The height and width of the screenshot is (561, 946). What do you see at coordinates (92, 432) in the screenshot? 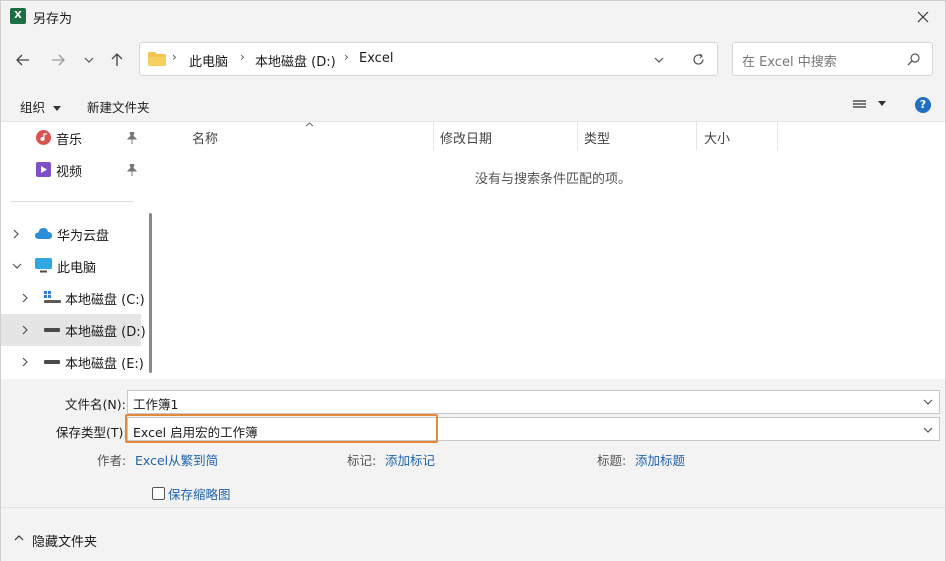
I see `filetype-label: 保存类型(T):` at bounding box center [92, 432].